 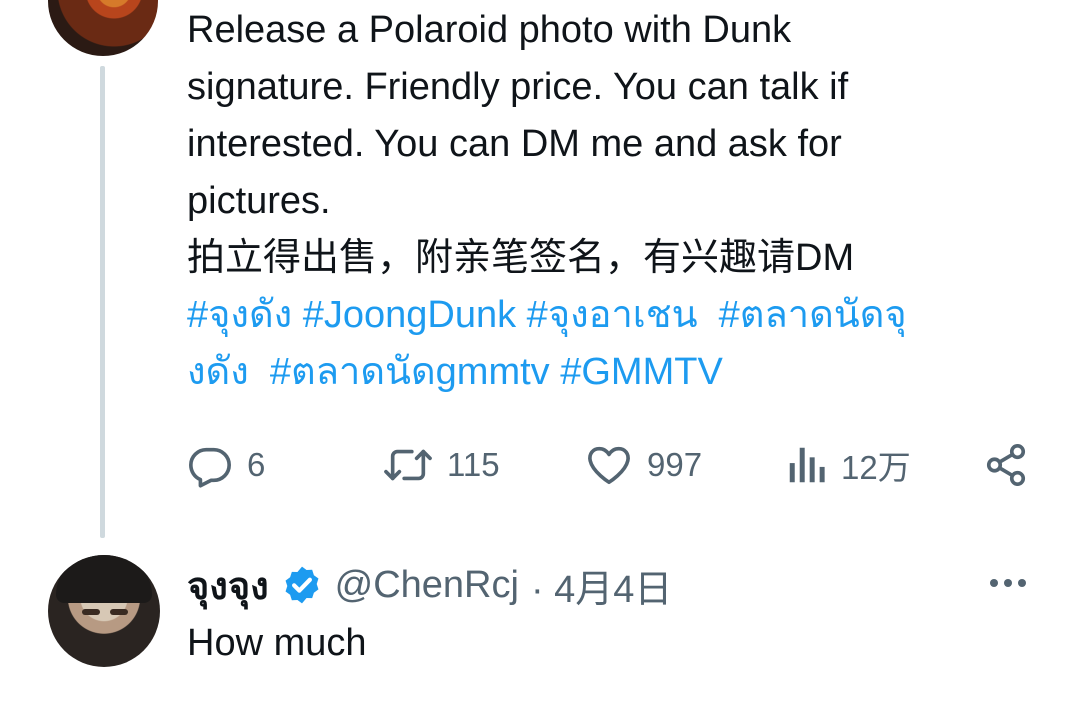 What do you see at coordinates (609, 465) in the screenshot?
I see `heart-icon` at bounding box center [609, 465].